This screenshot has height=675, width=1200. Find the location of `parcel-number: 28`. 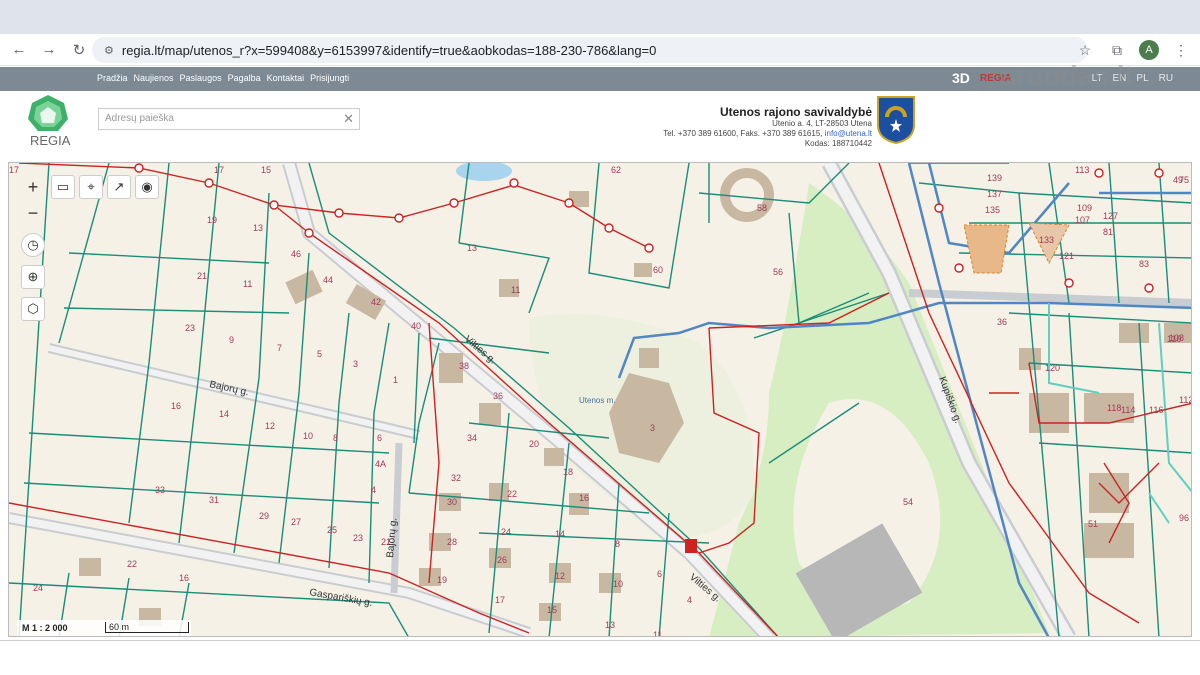

parcel-number: 28 is located at coordinates (452, 542).